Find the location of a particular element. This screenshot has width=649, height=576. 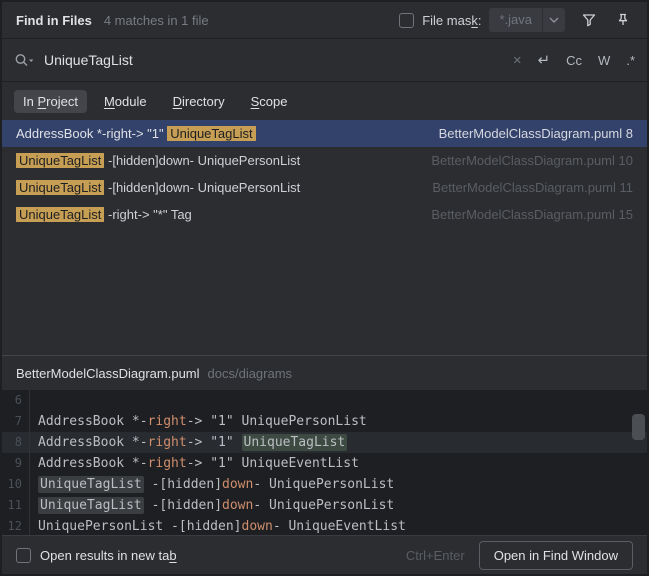

search-field: × ↵ Cc W .* is located at coordinates (324, 60).